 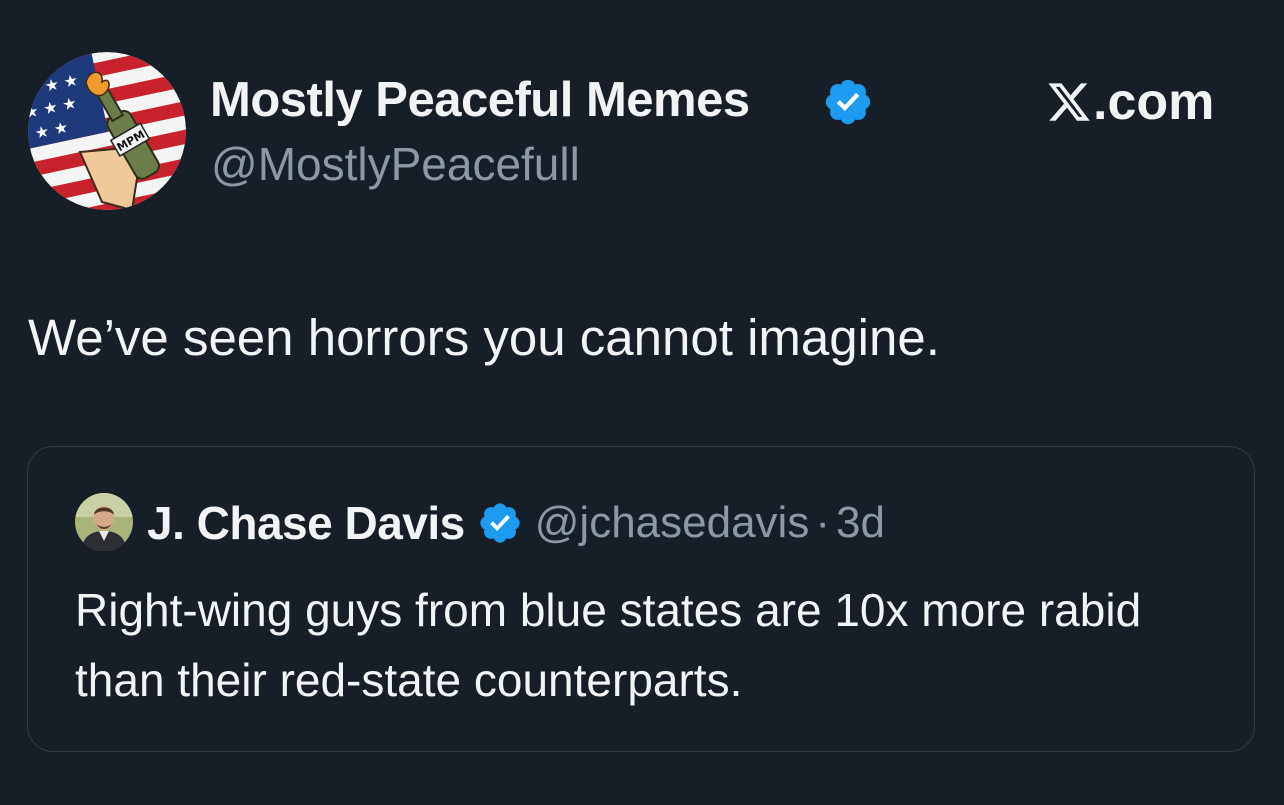 I want to click on author-display-name: Mostly Peaceful Memes, so click(x=480, y=100).